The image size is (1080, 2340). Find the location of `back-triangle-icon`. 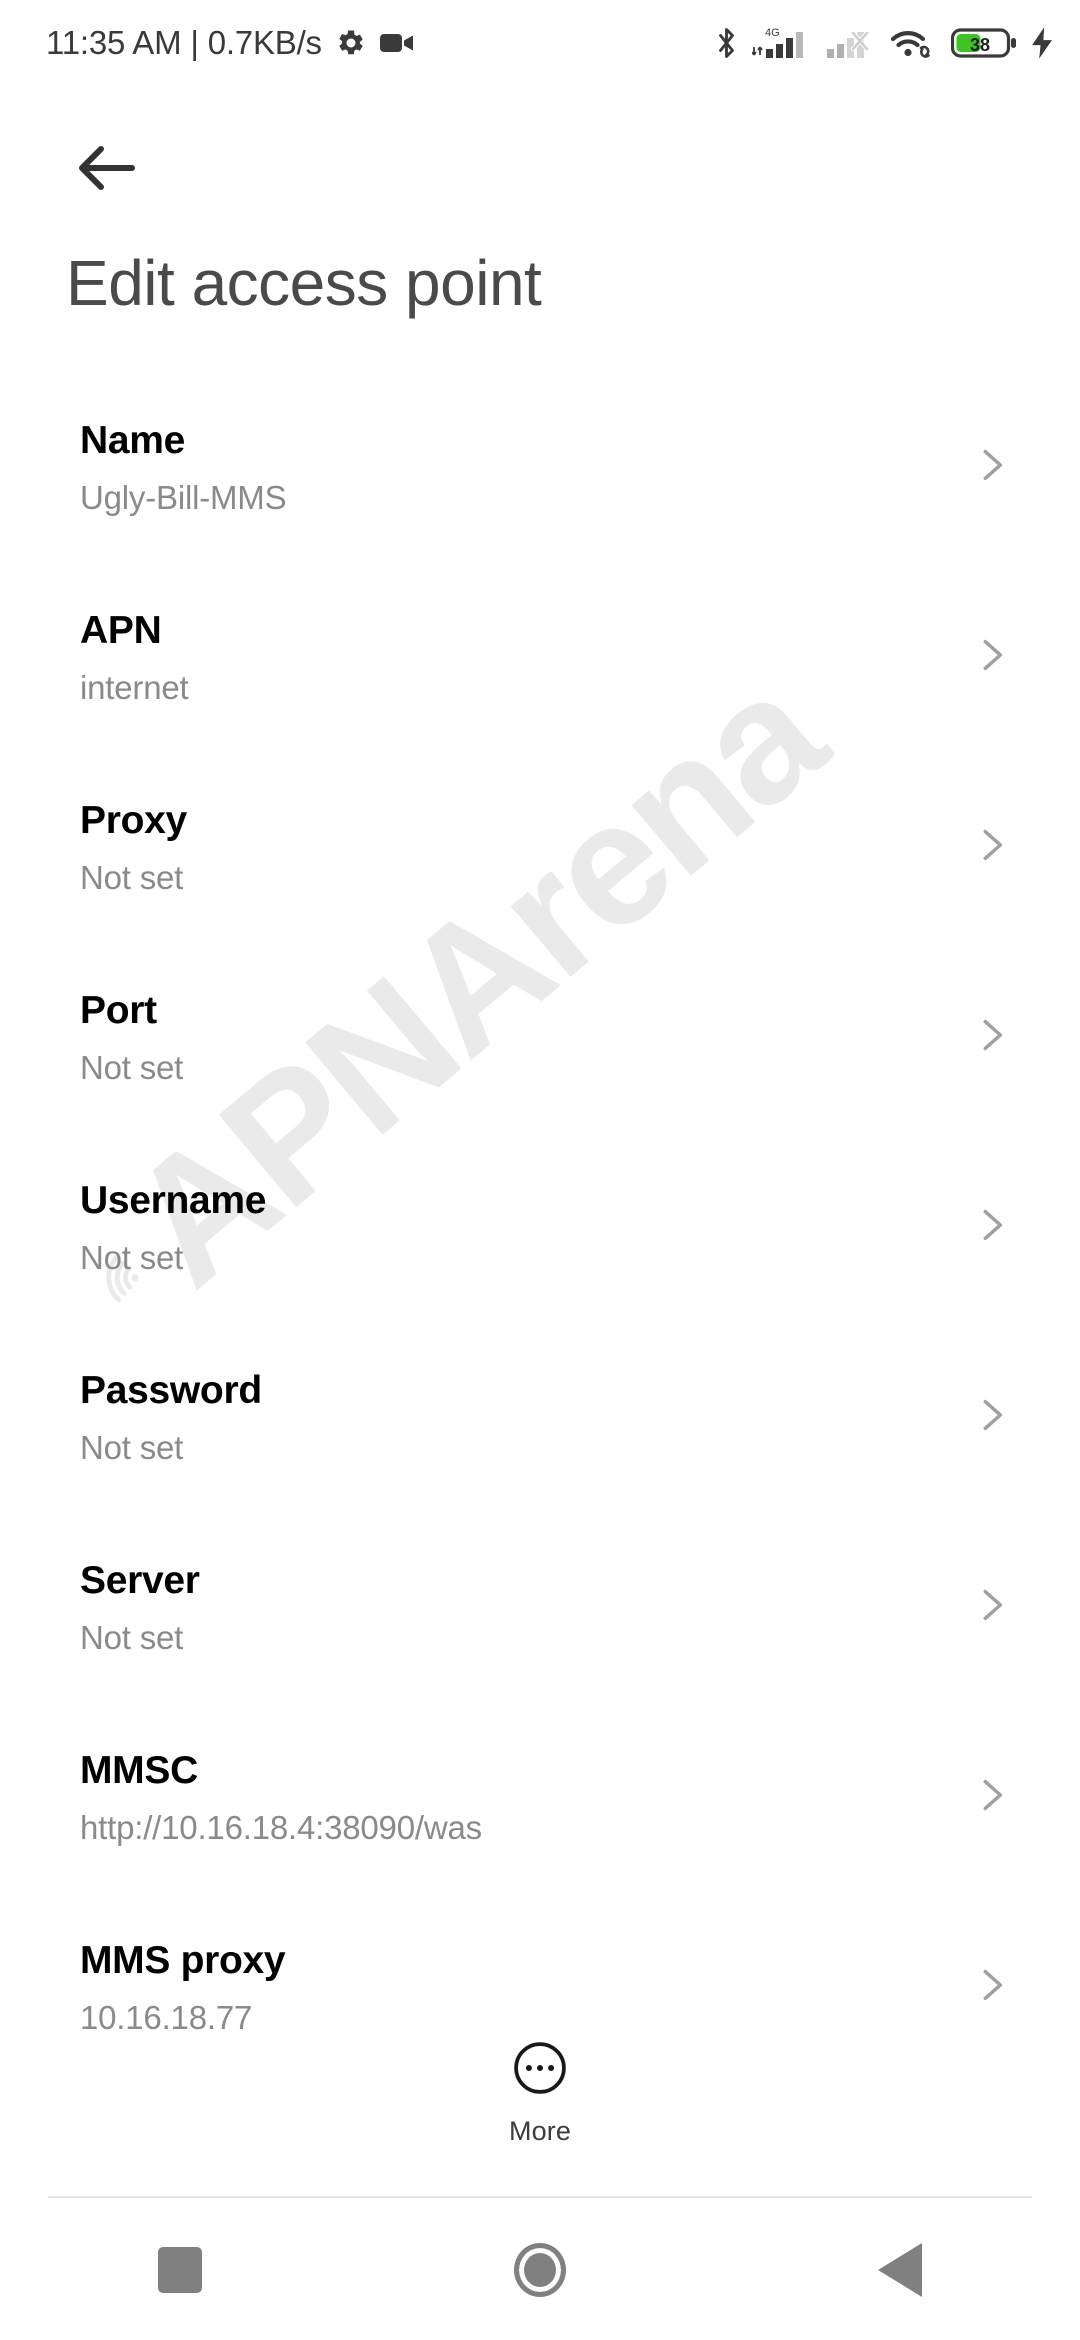

back-triangle-icon is located at coordinates (900, 2270).